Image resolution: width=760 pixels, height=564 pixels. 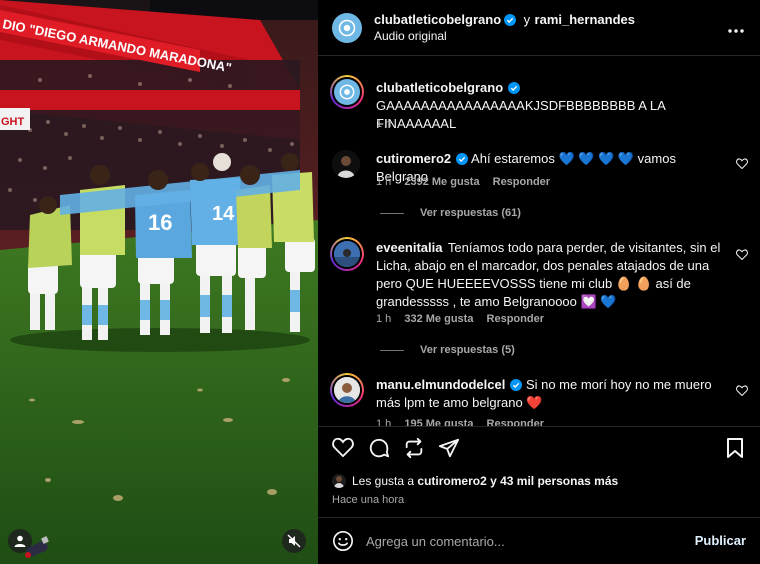 I want to click on author-username: clubatleticobelgrano, so click(x=437, y=19).